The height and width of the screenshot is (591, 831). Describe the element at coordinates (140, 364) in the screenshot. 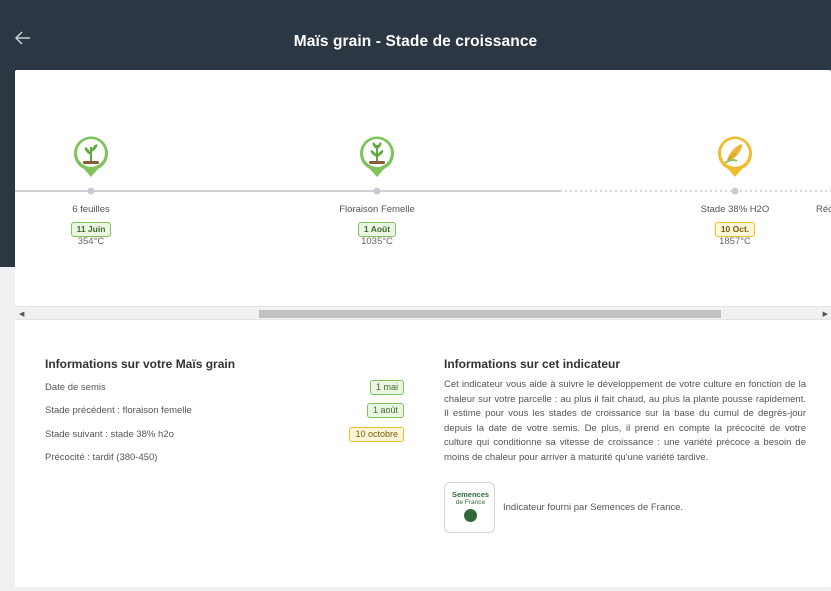

I see `crop-info-title: Informations sur votre Maïs grain` at that location.